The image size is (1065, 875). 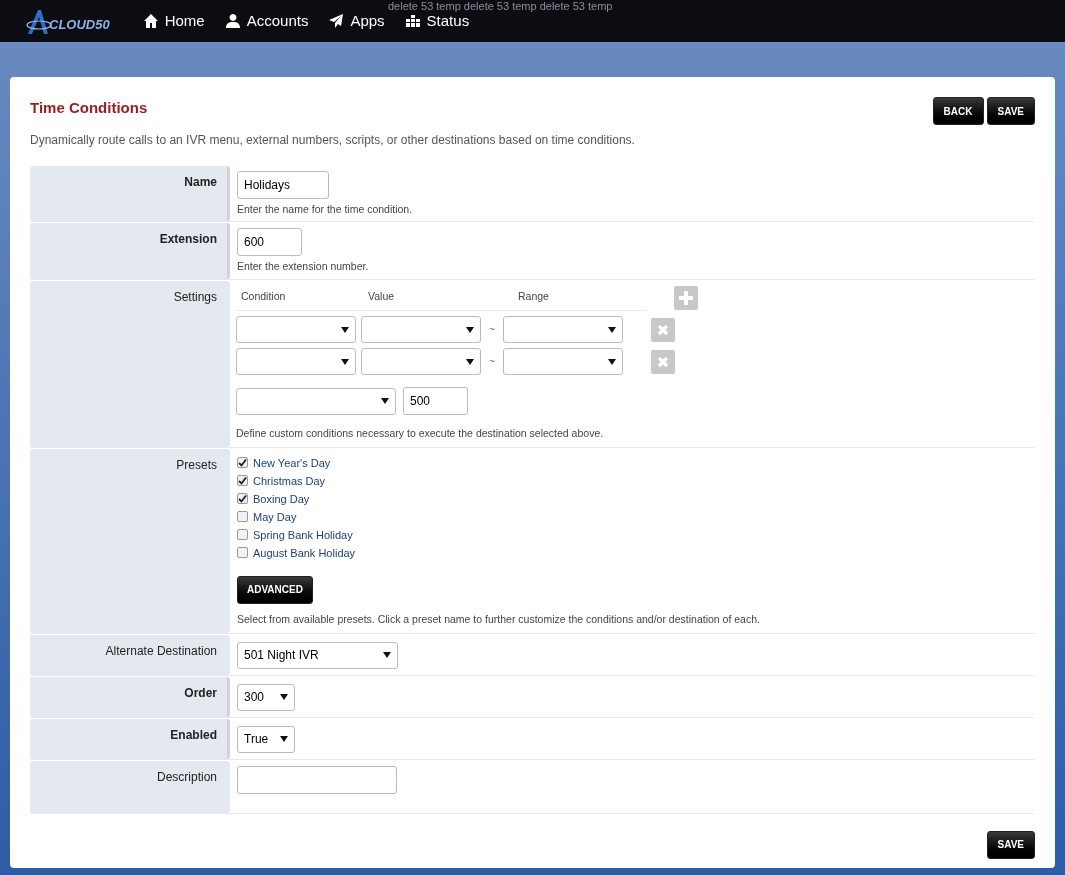 What do you see at coordinates (275, 589) in the screenshot?
I see `advanced-button: ADVANCED` at bounding box center [275, 589].